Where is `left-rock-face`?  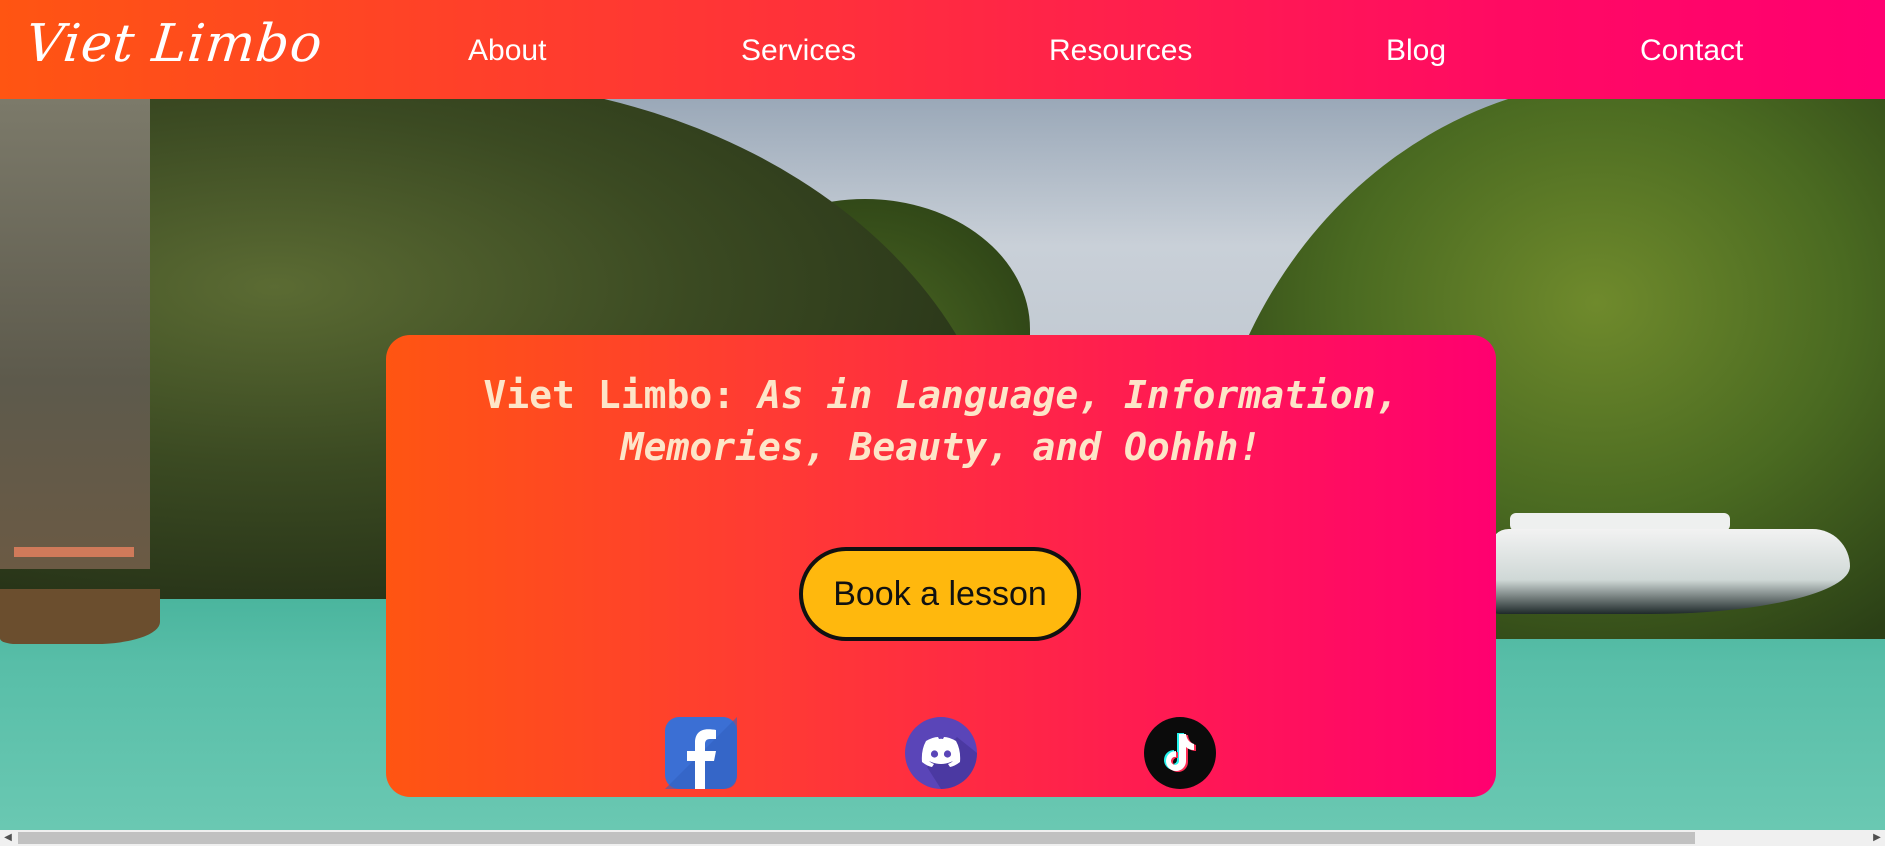
left-rock-face is located at coordinates (75, 334).